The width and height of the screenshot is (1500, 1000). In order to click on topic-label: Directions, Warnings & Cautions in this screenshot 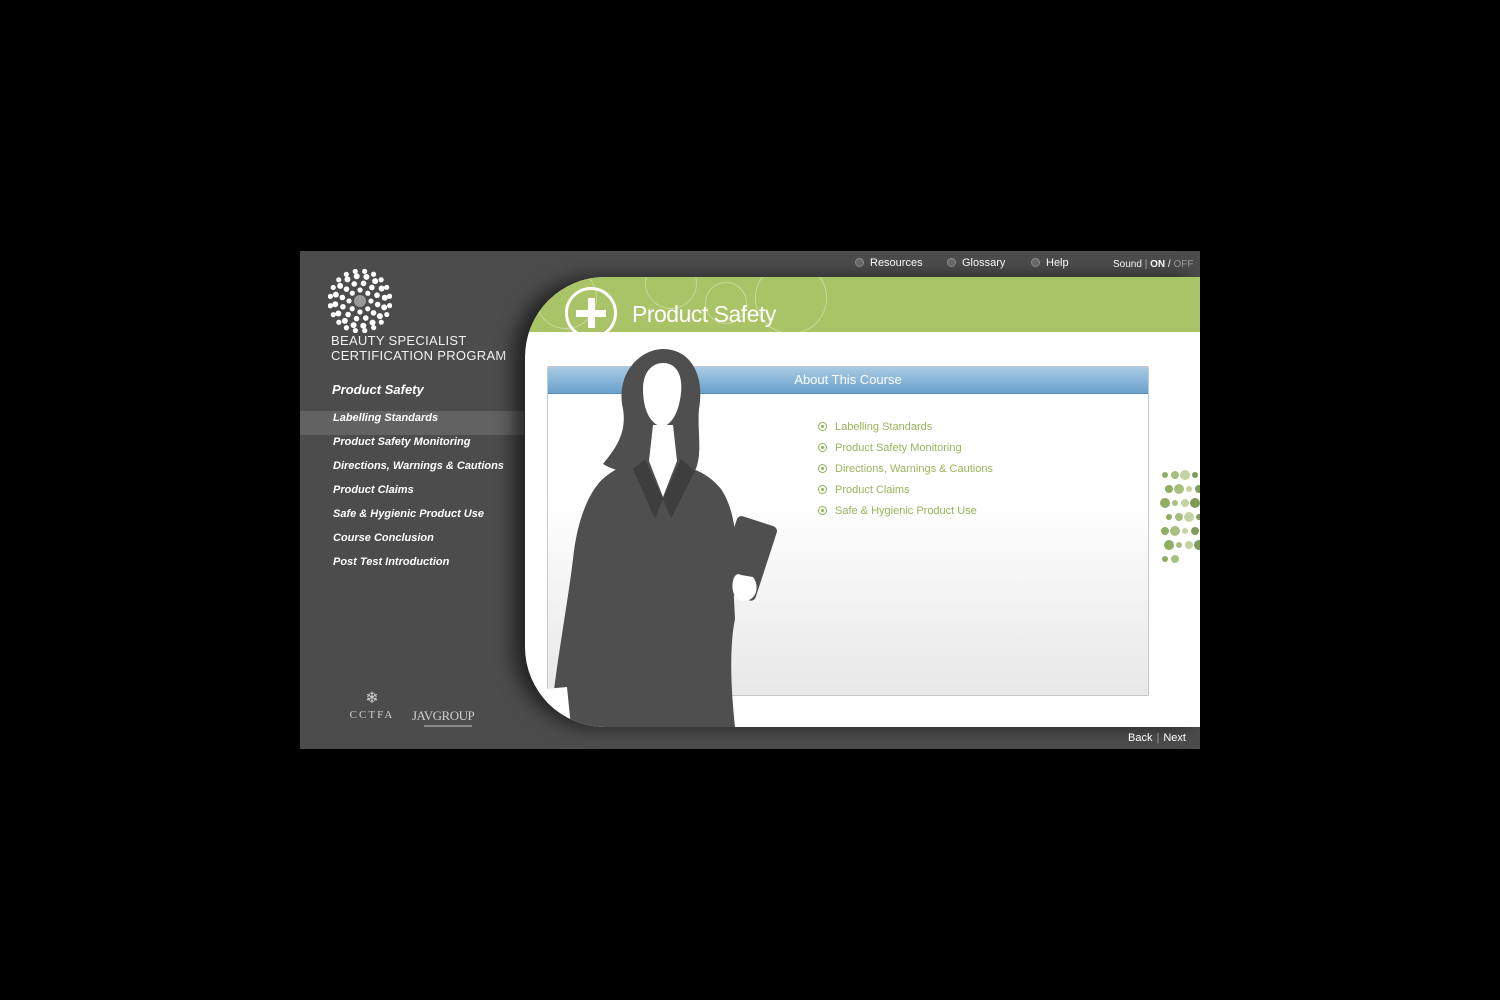, I will do `click(914, 469)`.